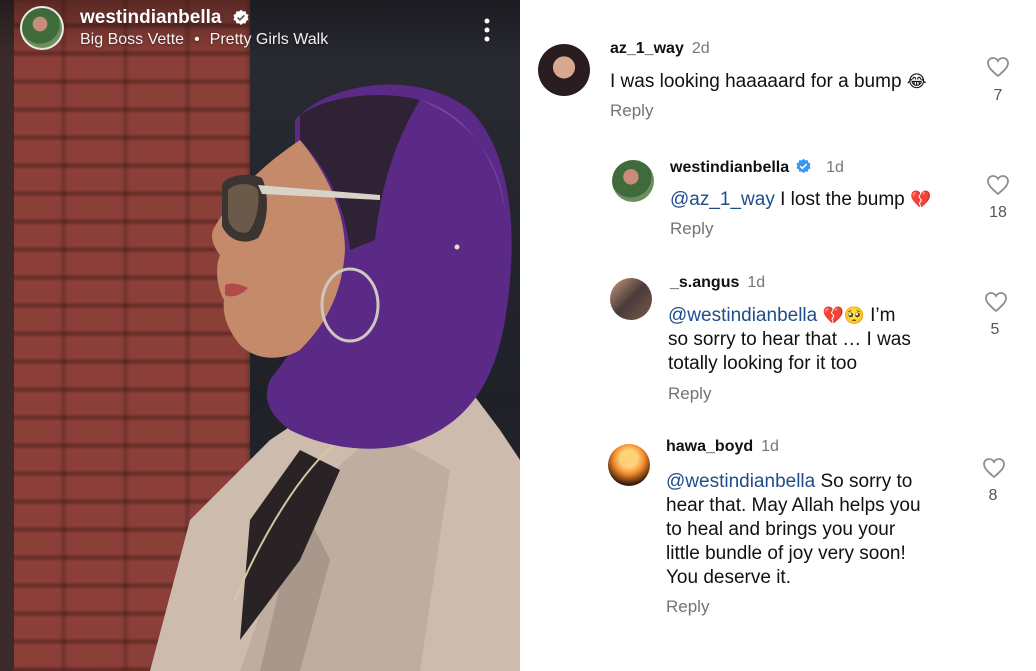 The image size is (1036, 671). I want to click on laughing-emoji: 😂, so click(916, 82).